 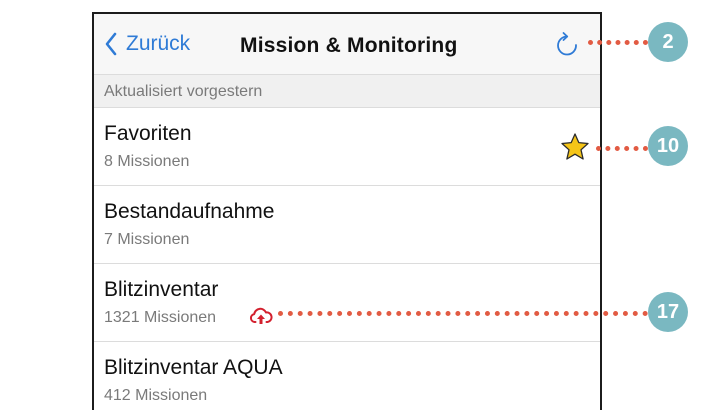 What do you see at coordinates (111, 44) in the screenshot?
I see `chevron-left-icon` at bounding box center [111, 44].